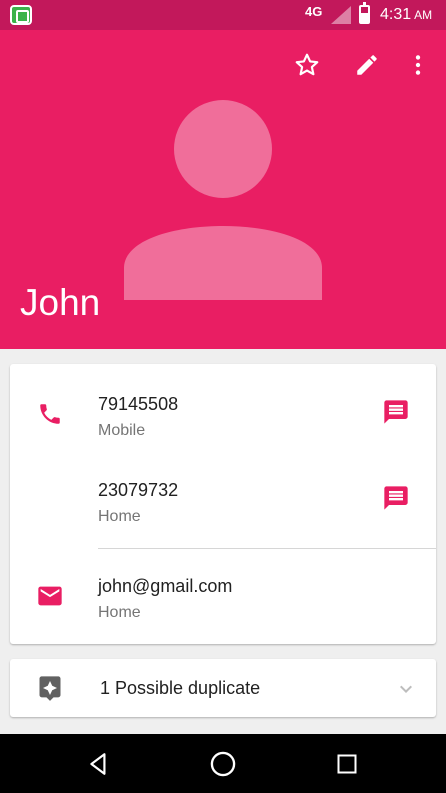 The width and height of the screenshot is (446, 793). I want to click on possible-duplicate-card: 1 Possible duplicate, so click(223, 688).